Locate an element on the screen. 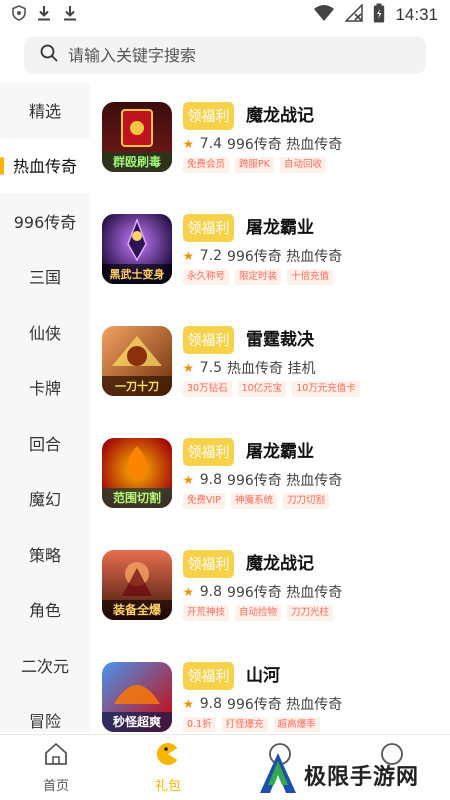 The height and width of the screenshot is (800, 450). sidebar-item-card: 卡牌 is located at coordinates (45, 388).